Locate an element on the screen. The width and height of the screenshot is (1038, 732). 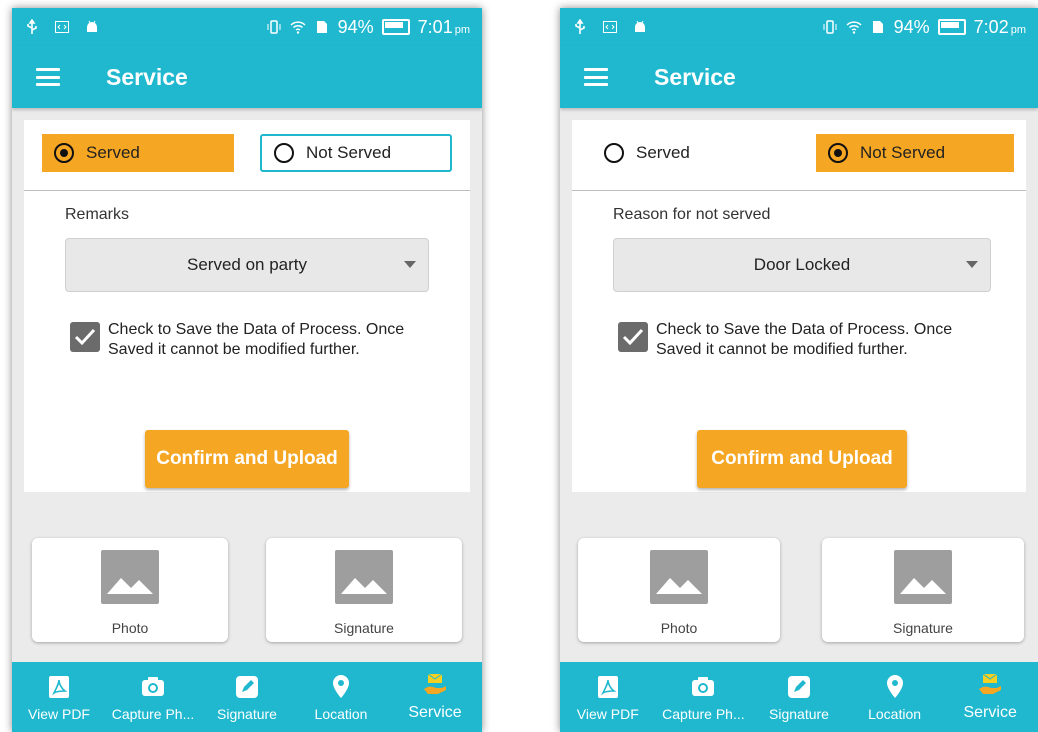
reason-dropdown: Door Locked is located at coordinates (802, 265).